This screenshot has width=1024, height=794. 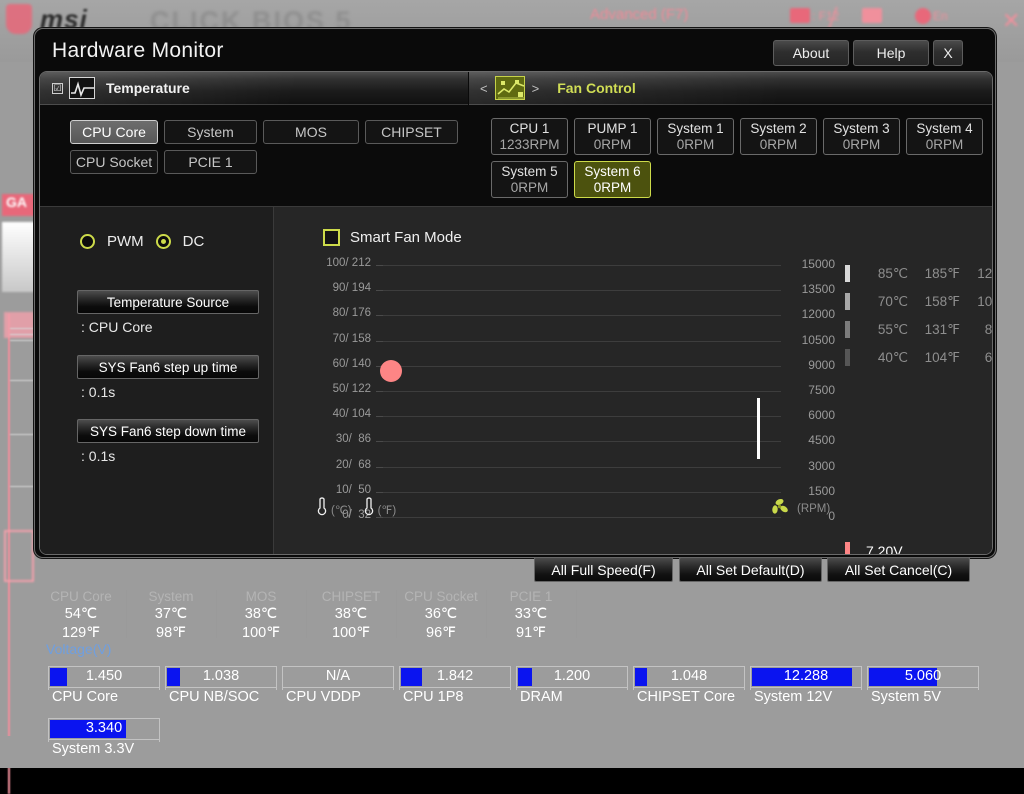 What do you see at coordinates (114, 132) in the screenshot?
I see `temperature-tab-cpu-core: CPU Core` at bounding box center [114, 132].